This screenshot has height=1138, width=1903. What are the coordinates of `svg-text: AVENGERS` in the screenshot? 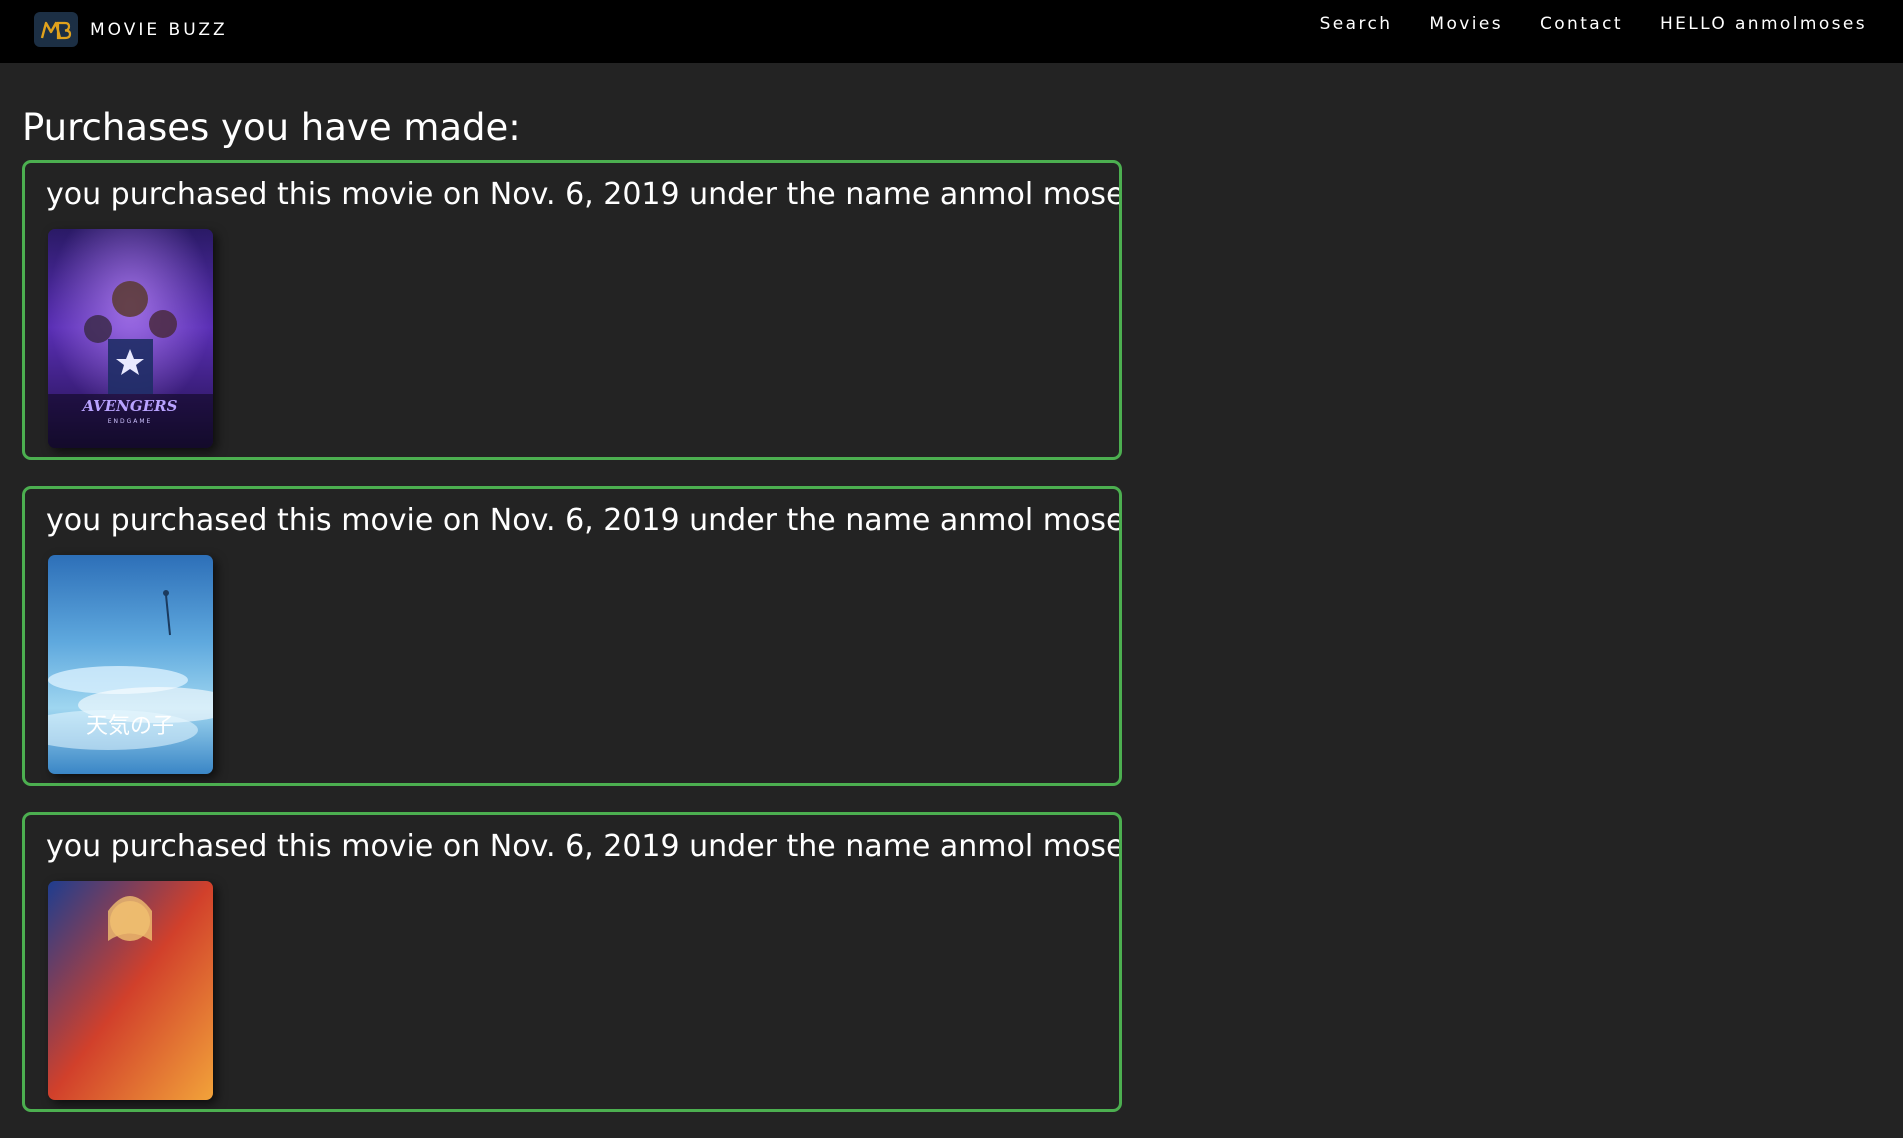 It's located at (129, 406).